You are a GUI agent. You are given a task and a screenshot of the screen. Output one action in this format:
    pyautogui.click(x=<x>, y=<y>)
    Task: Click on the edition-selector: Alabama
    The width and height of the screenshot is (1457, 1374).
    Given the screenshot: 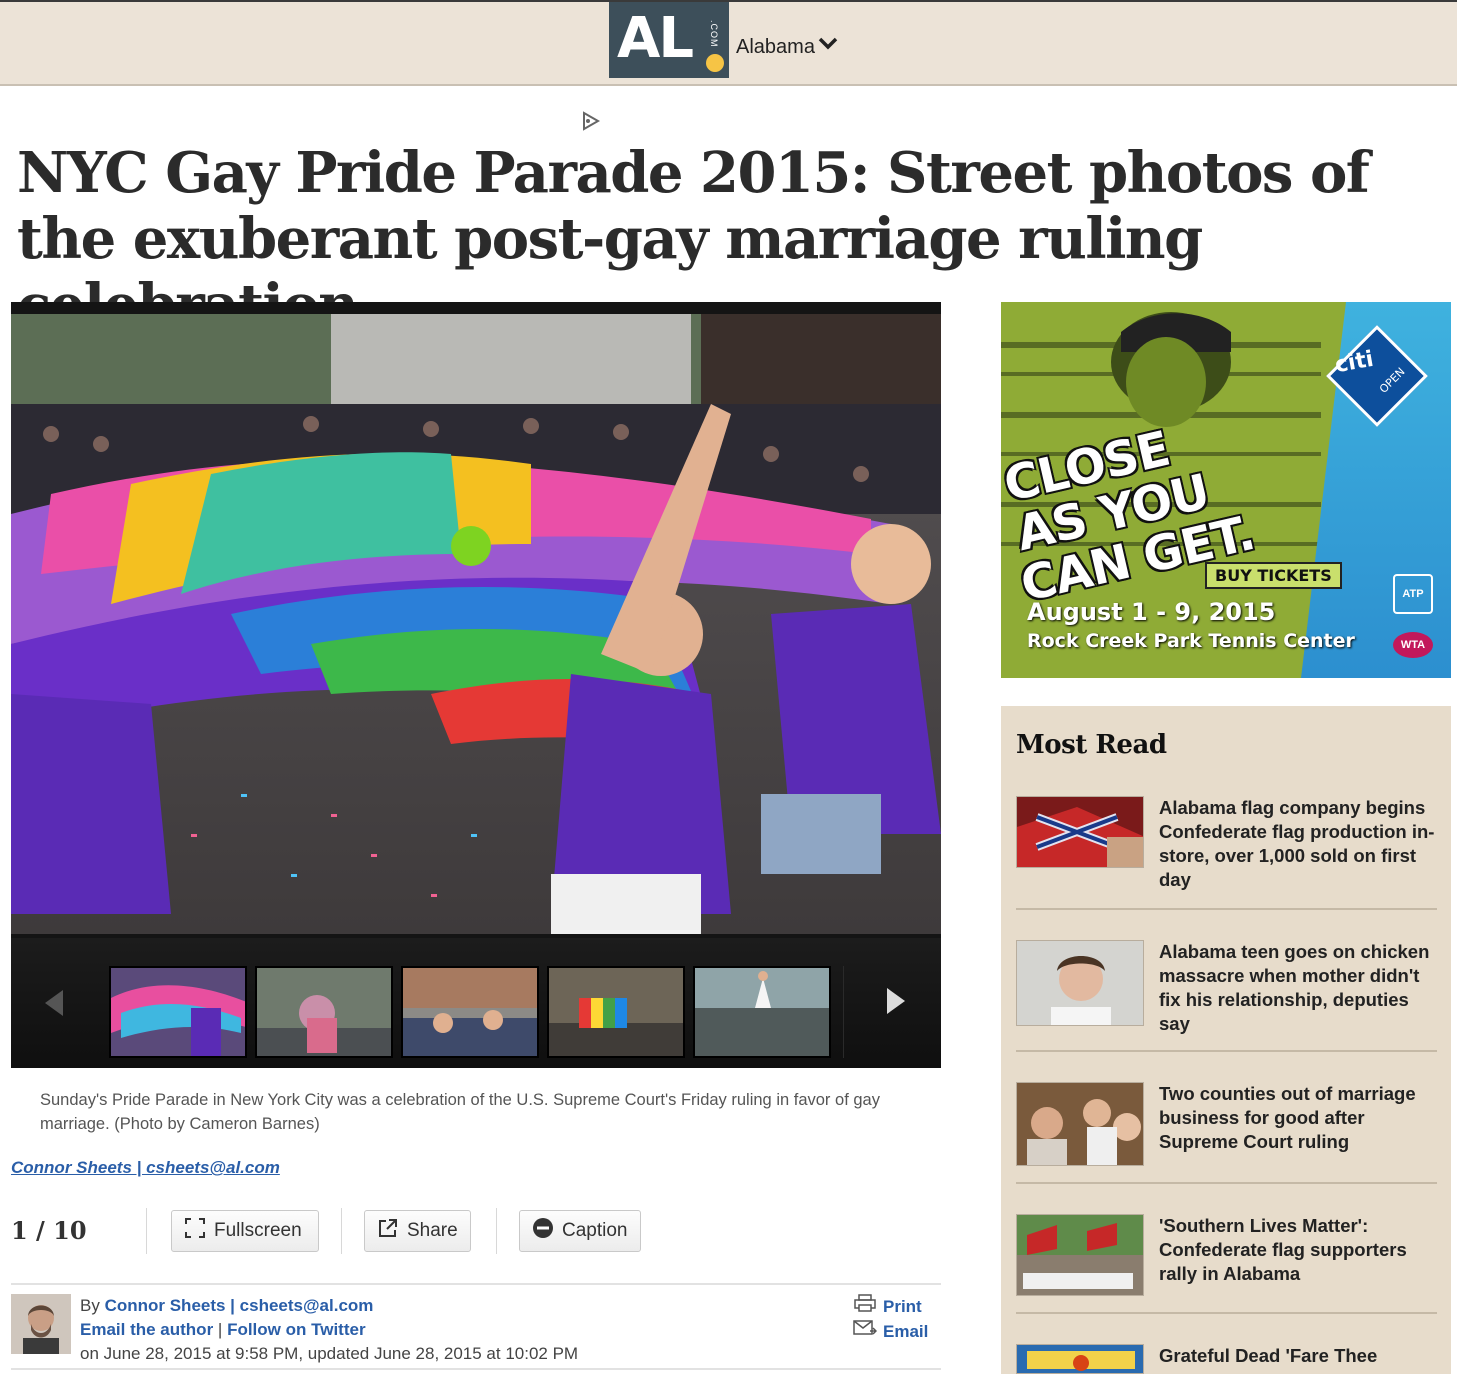 What is the action you would take?
    pyautogui.click(x=775, y=47)
    